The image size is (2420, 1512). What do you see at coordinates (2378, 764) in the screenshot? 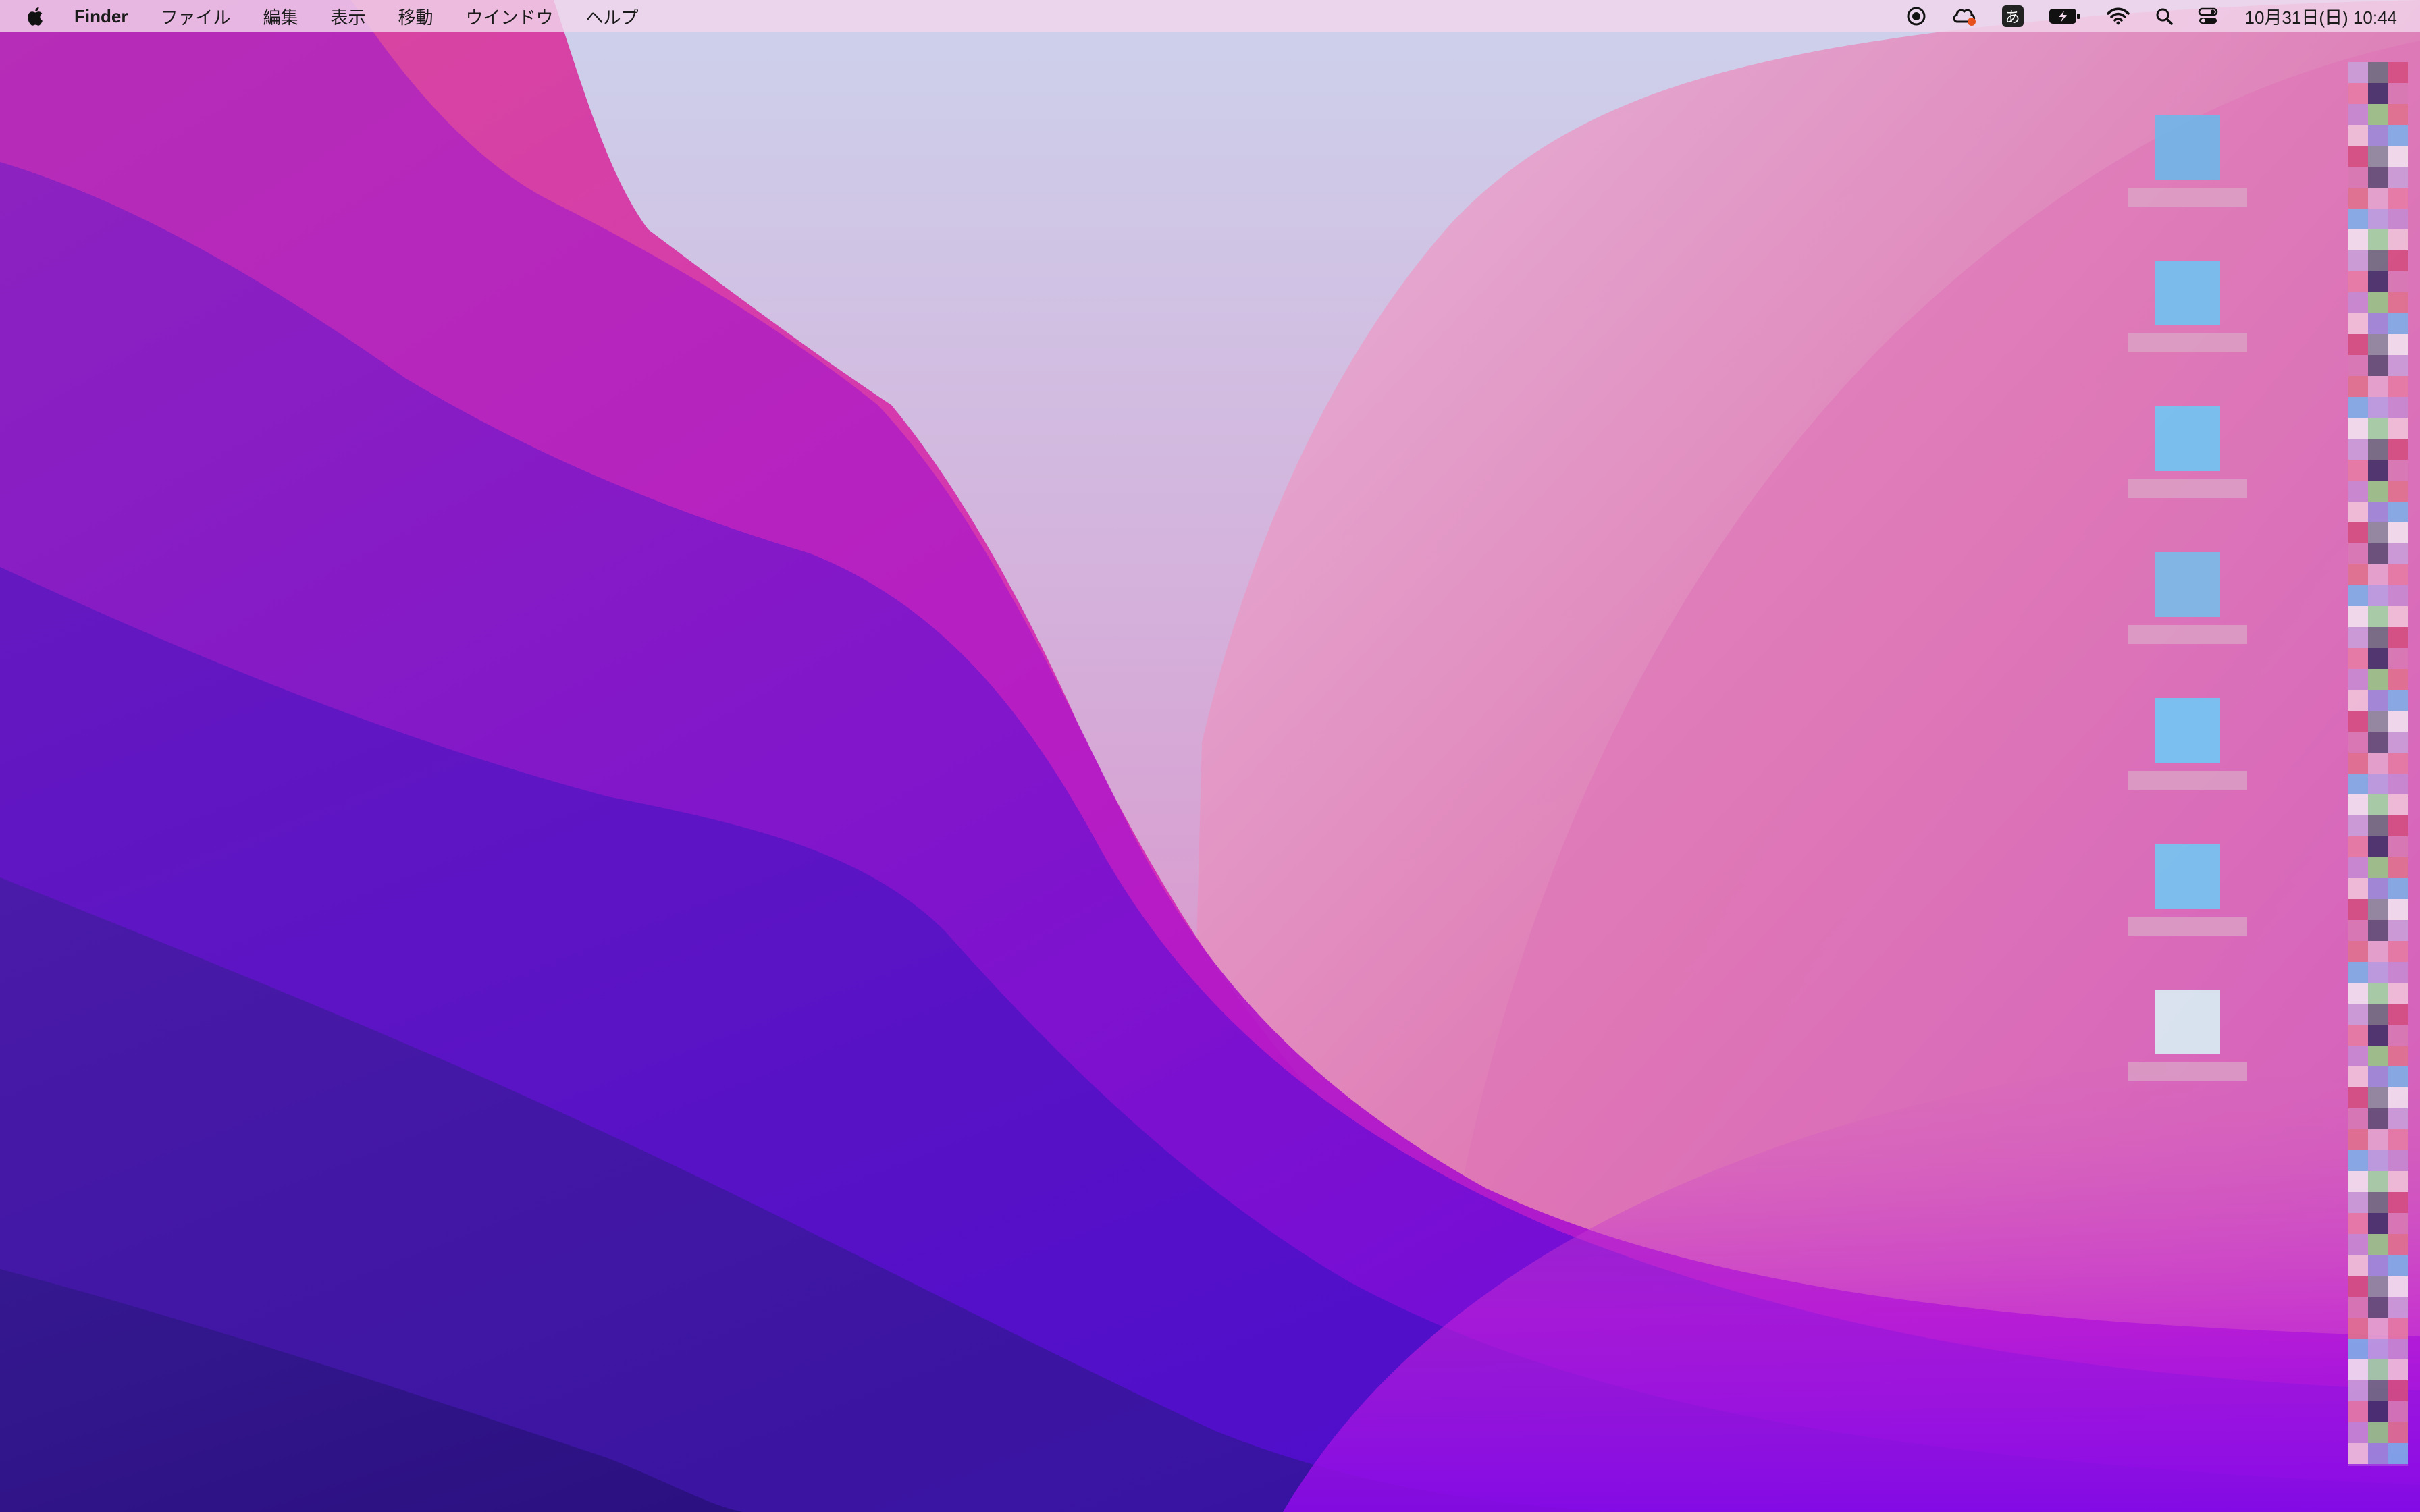
I see `dock-strip` at bounding box center [2378, 764].